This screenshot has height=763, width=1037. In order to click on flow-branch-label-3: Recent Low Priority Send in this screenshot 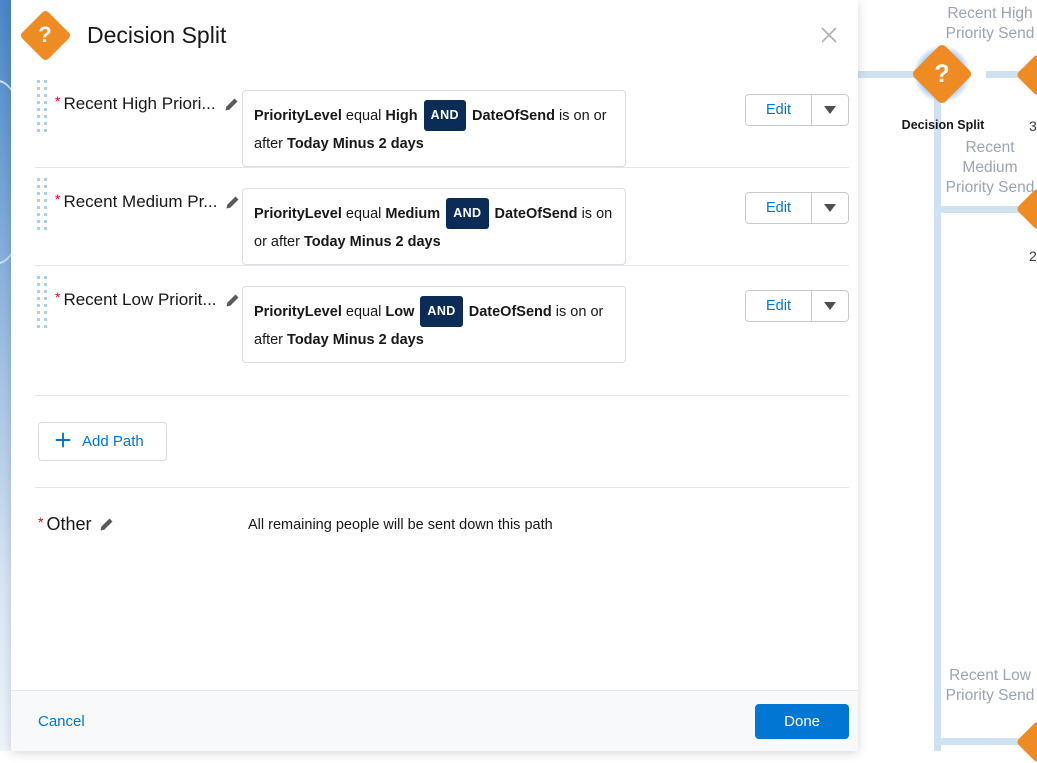, I will do `click(990, 685)`.